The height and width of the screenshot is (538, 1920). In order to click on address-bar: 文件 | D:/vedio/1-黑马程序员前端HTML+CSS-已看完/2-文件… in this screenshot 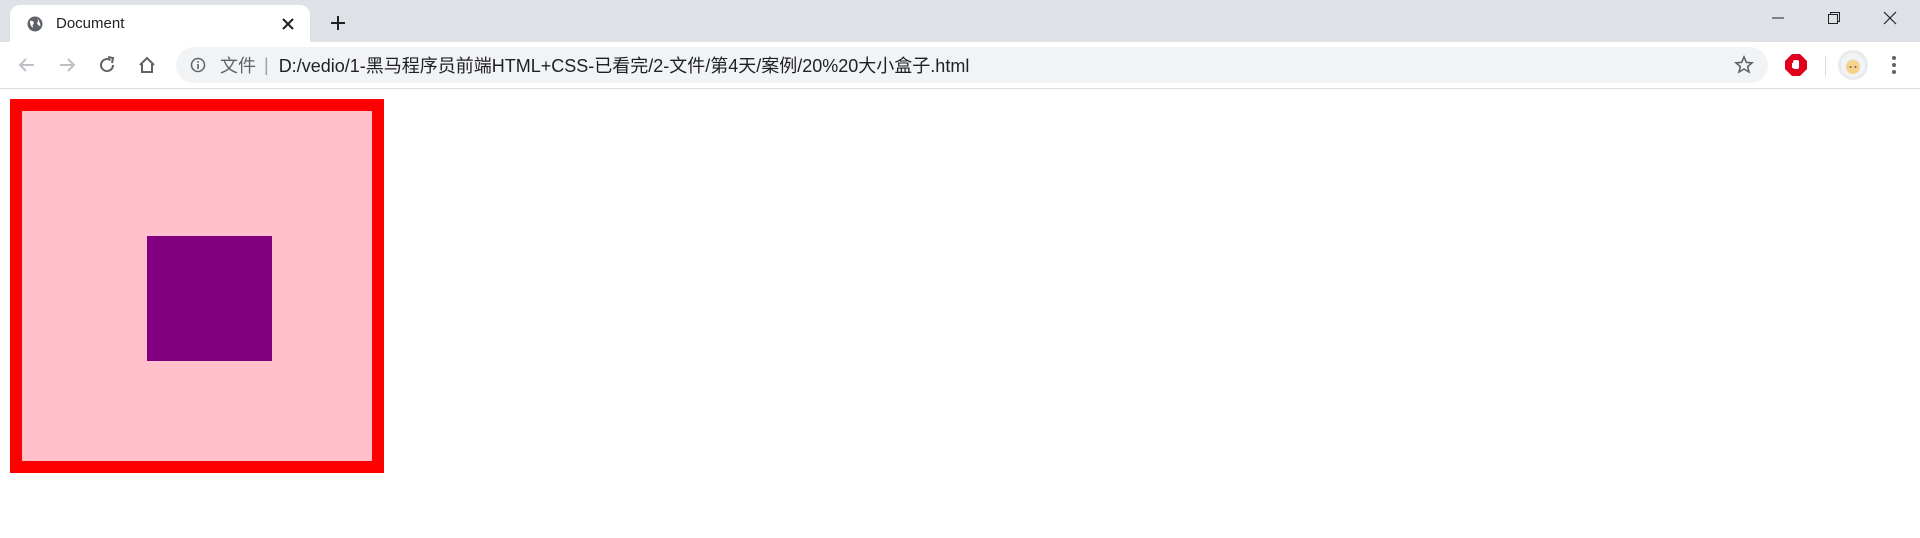, I will do `click(972, 65)`.